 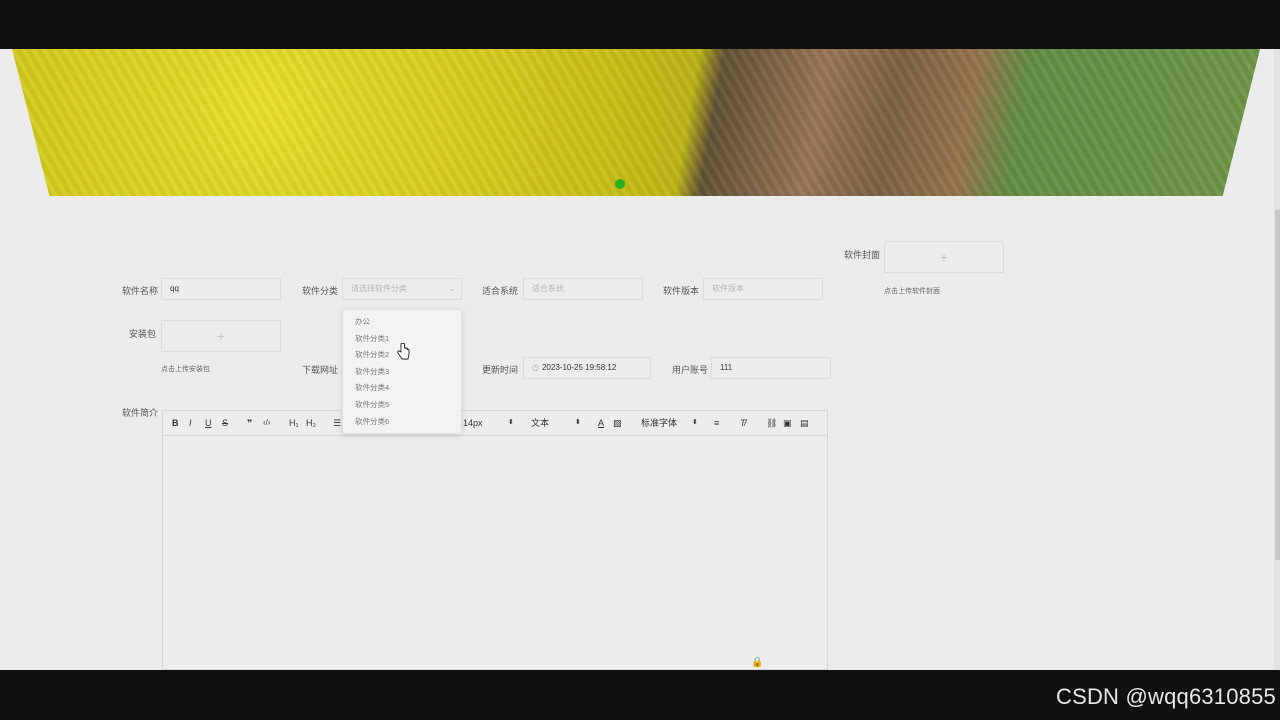 I want to click on dropdown-option: 软件分类6, so click(x=402, y=422).